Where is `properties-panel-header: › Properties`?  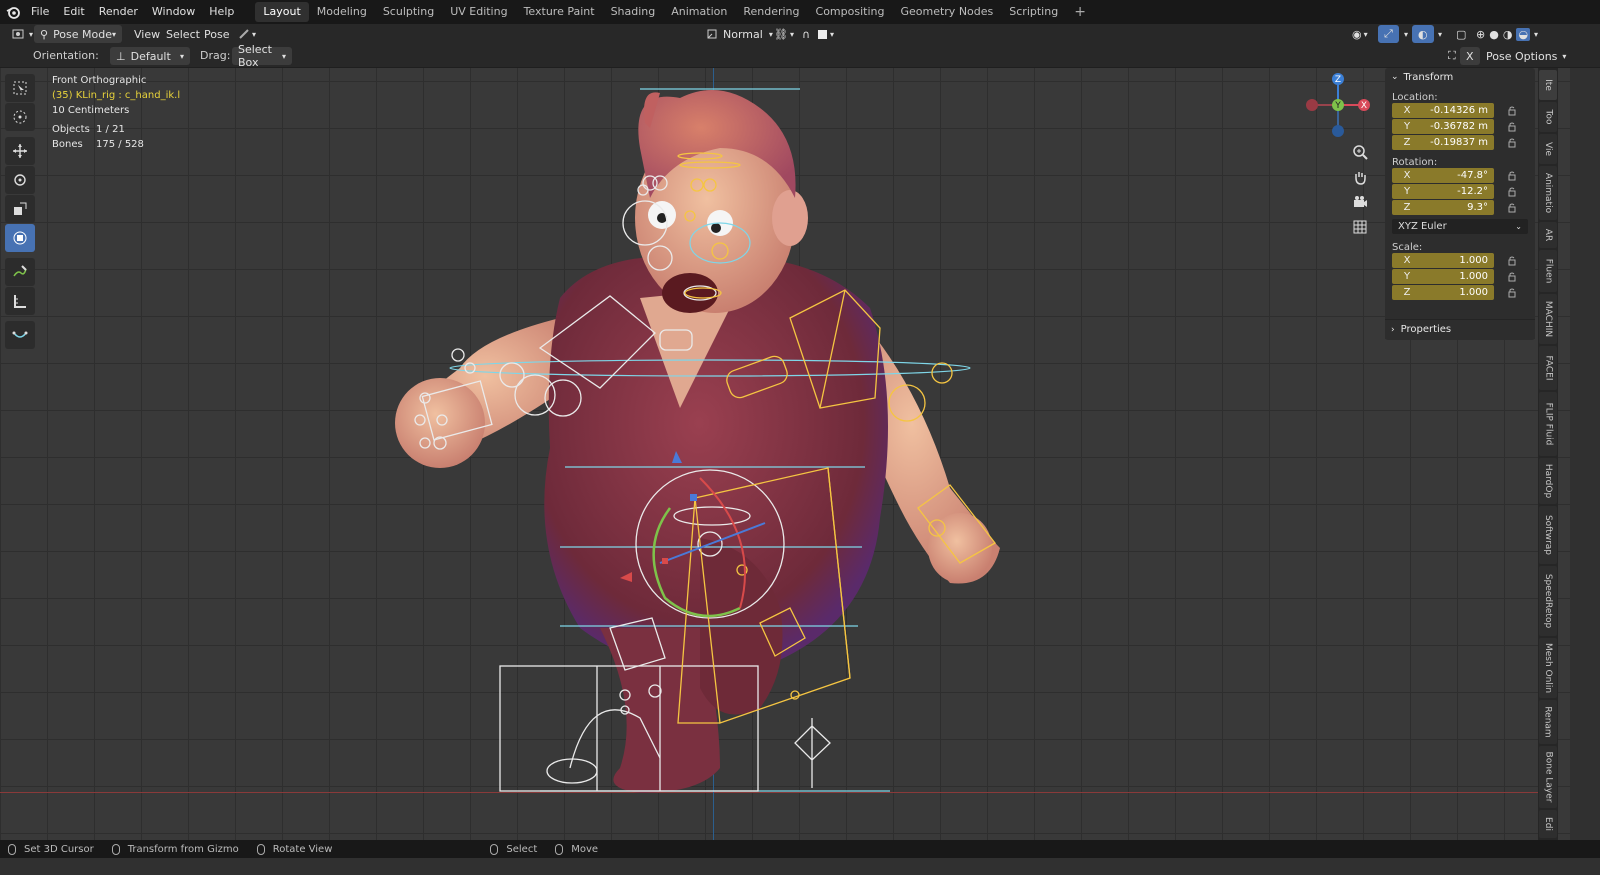 properties-panel-header: › Properties is located at coordinates (1460, 329).